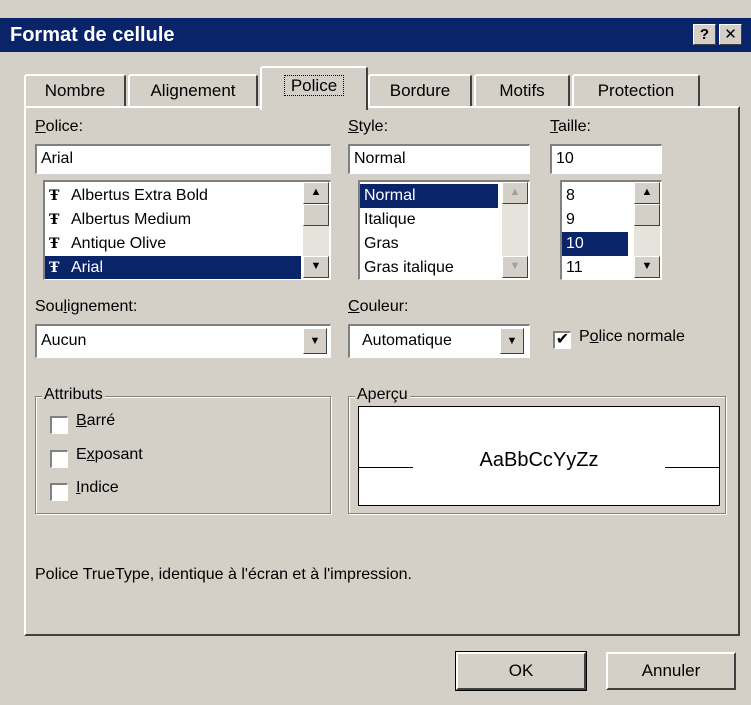  I want to click on normal-font-label: Police normale, so click(632, 337).